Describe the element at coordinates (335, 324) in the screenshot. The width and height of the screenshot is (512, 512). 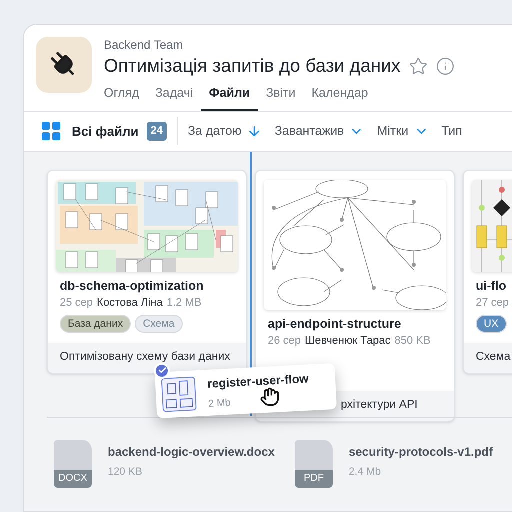
I see `file-name: api-endpoint-structure` at that location.